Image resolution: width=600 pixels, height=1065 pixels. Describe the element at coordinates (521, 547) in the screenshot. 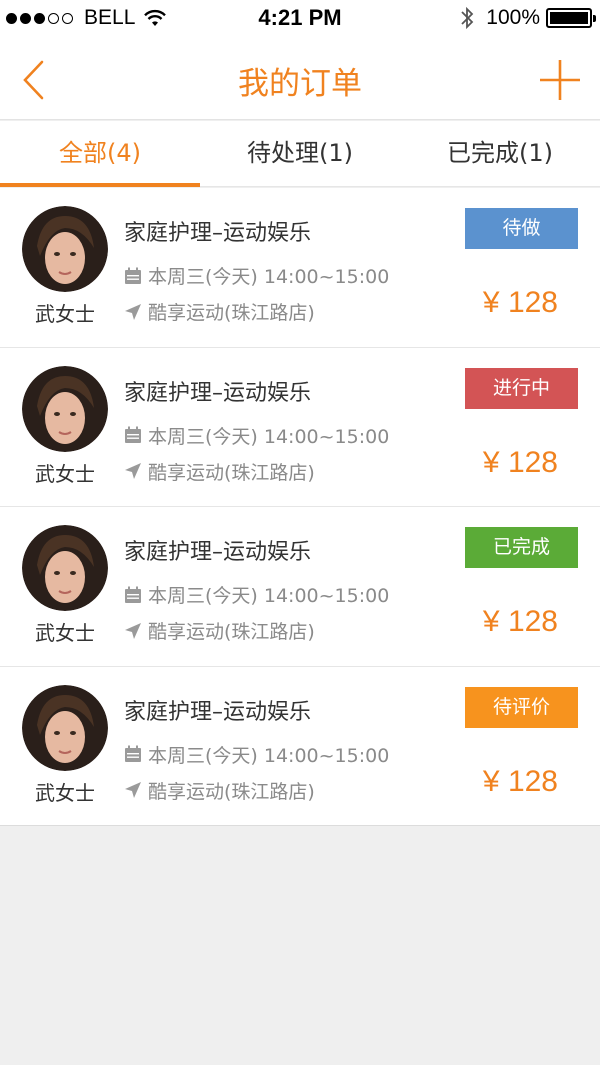

I see `status-badge: 已完成` at that location.